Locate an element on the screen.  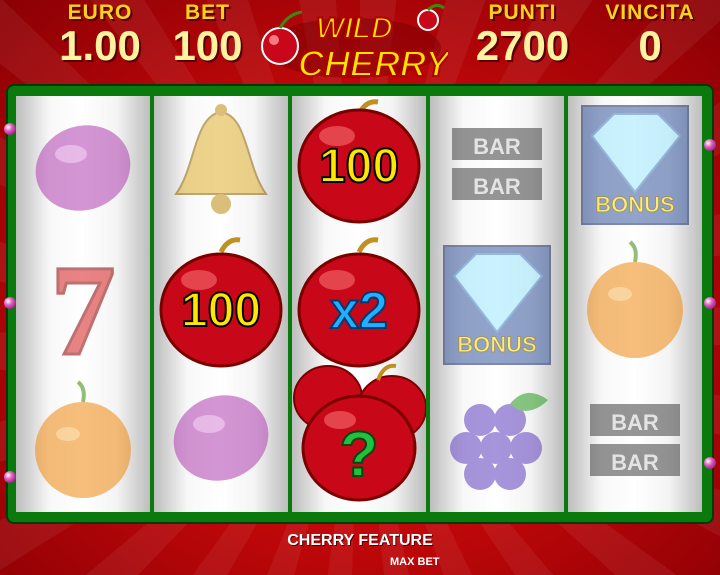
bell-icon is located at coordinates (221, 165).